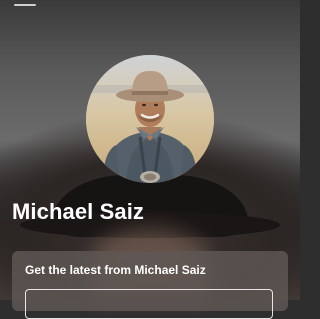 The width and height of the screenshot is (320, 319). What do you see at coordinates (149, 304) in the screenshot?
I see `email-field` at bounding box center [149, 304].